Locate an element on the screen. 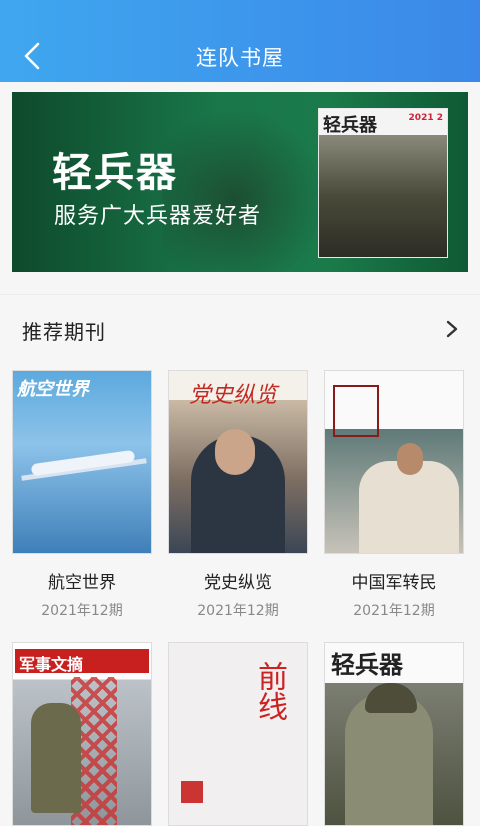  magazine-cover: 航空世界 is located at coordinates (82, 462).